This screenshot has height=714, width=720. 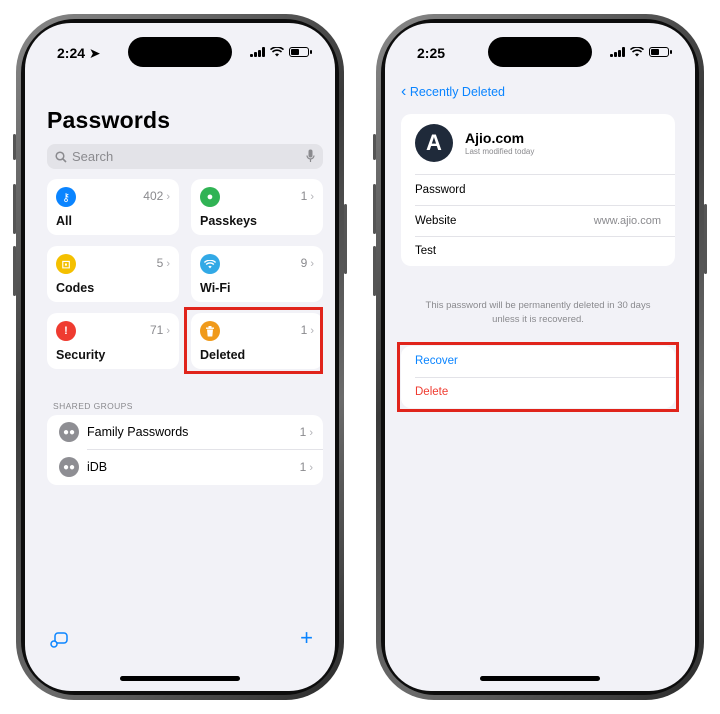 I want to click on field-value: www.ajio.com, so click(x=627, y=221).